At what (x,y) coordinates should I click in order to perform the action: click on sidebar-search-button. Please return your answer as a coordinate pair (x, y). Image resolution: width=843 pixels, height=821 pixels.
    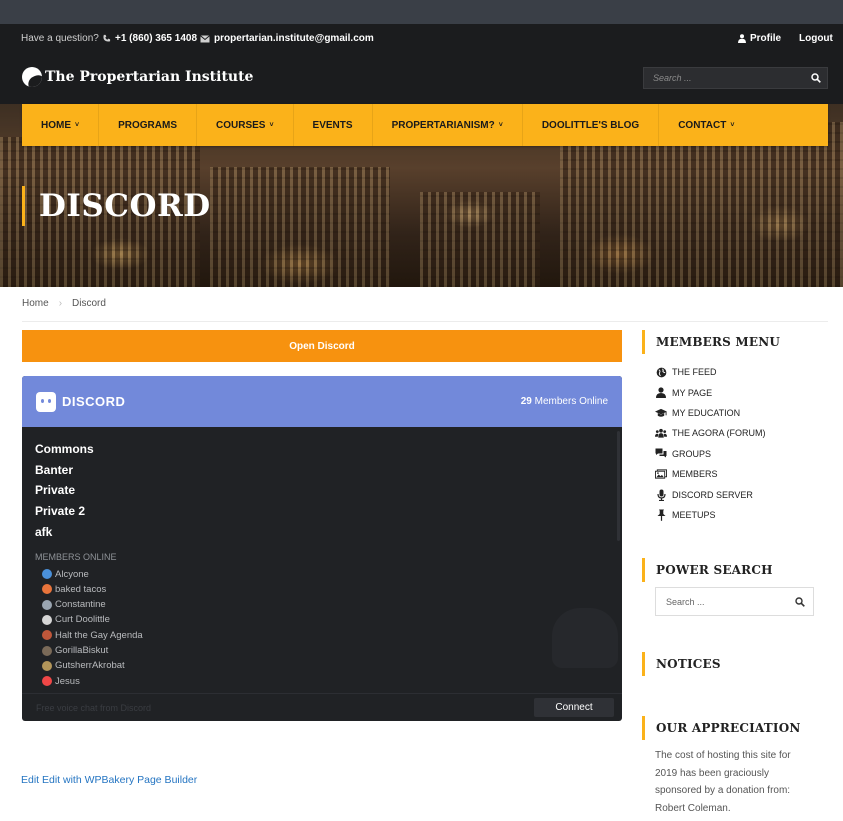
    Looking at the image, I should click on (800, 601).